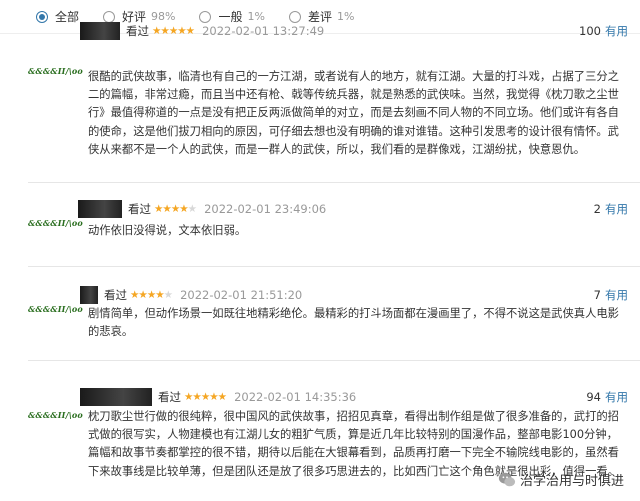  I want to click on useful-votes: 7 有用, so click(611, 295).